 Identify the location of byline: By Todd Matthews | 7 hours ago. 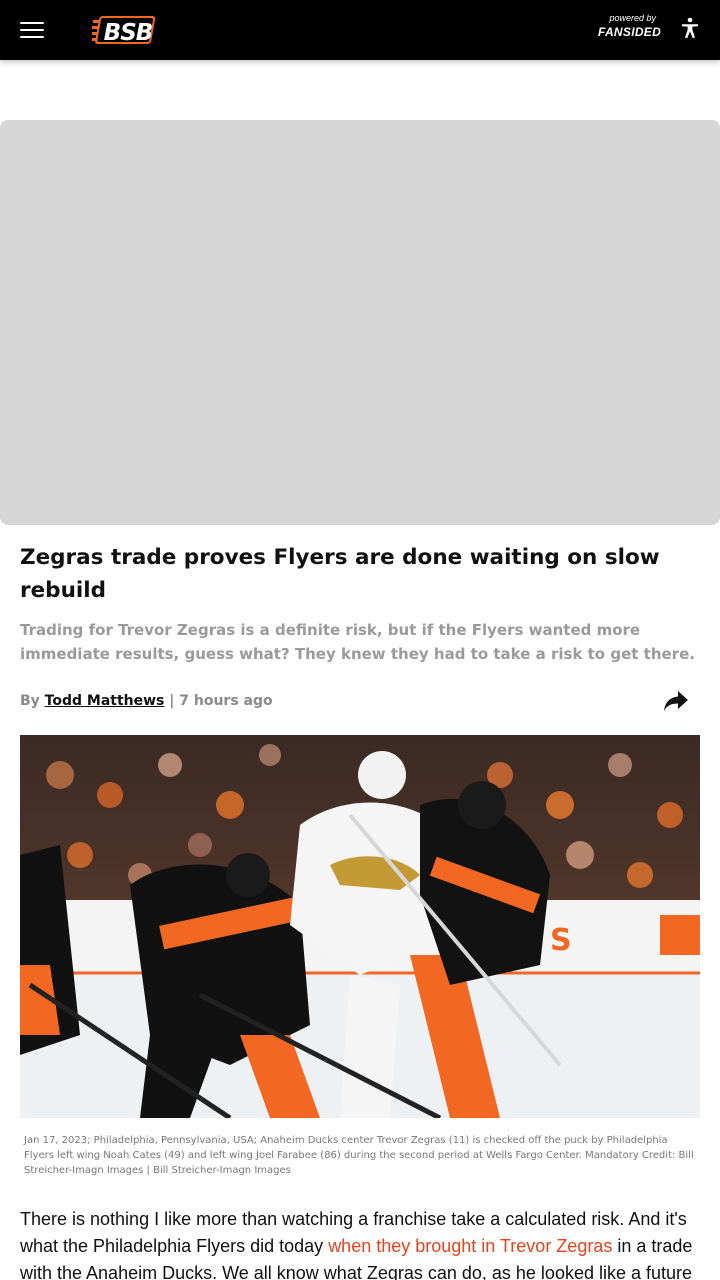
(146, 701).